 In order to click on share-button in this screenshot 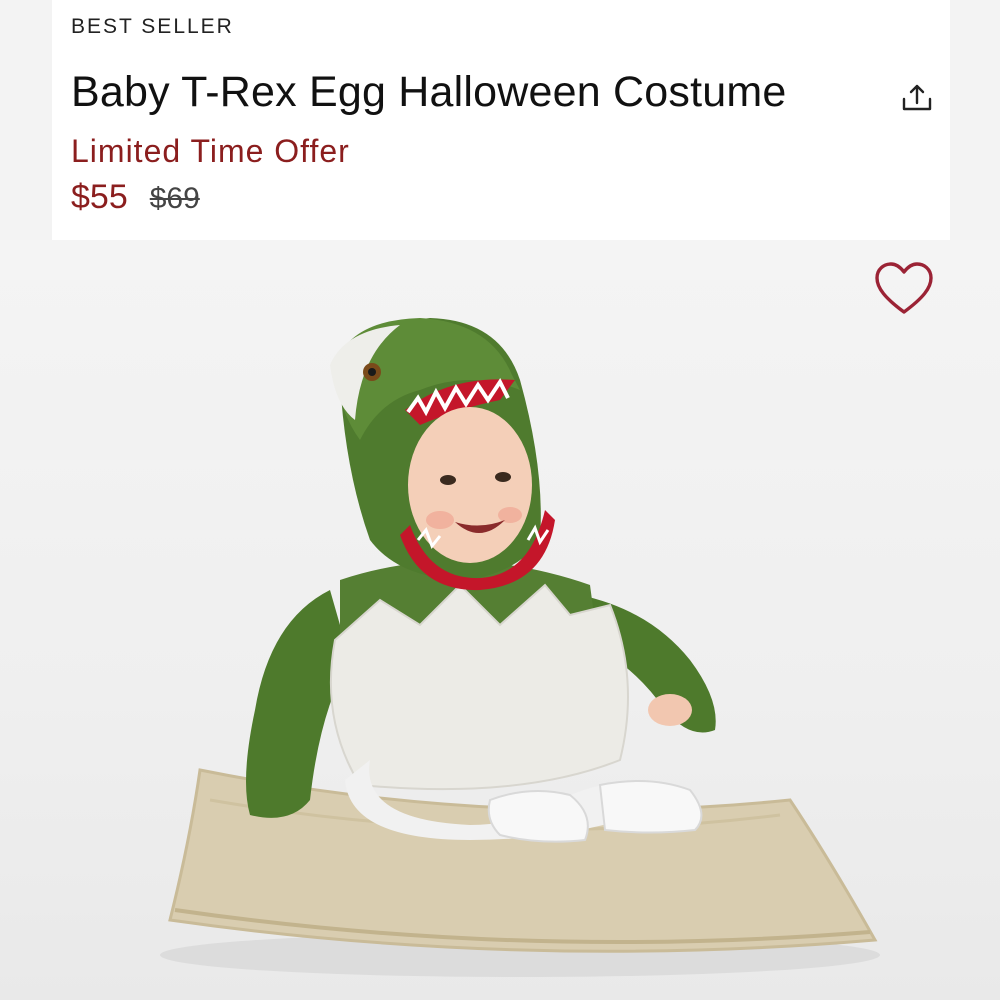, I will do `click(917, 98)`.